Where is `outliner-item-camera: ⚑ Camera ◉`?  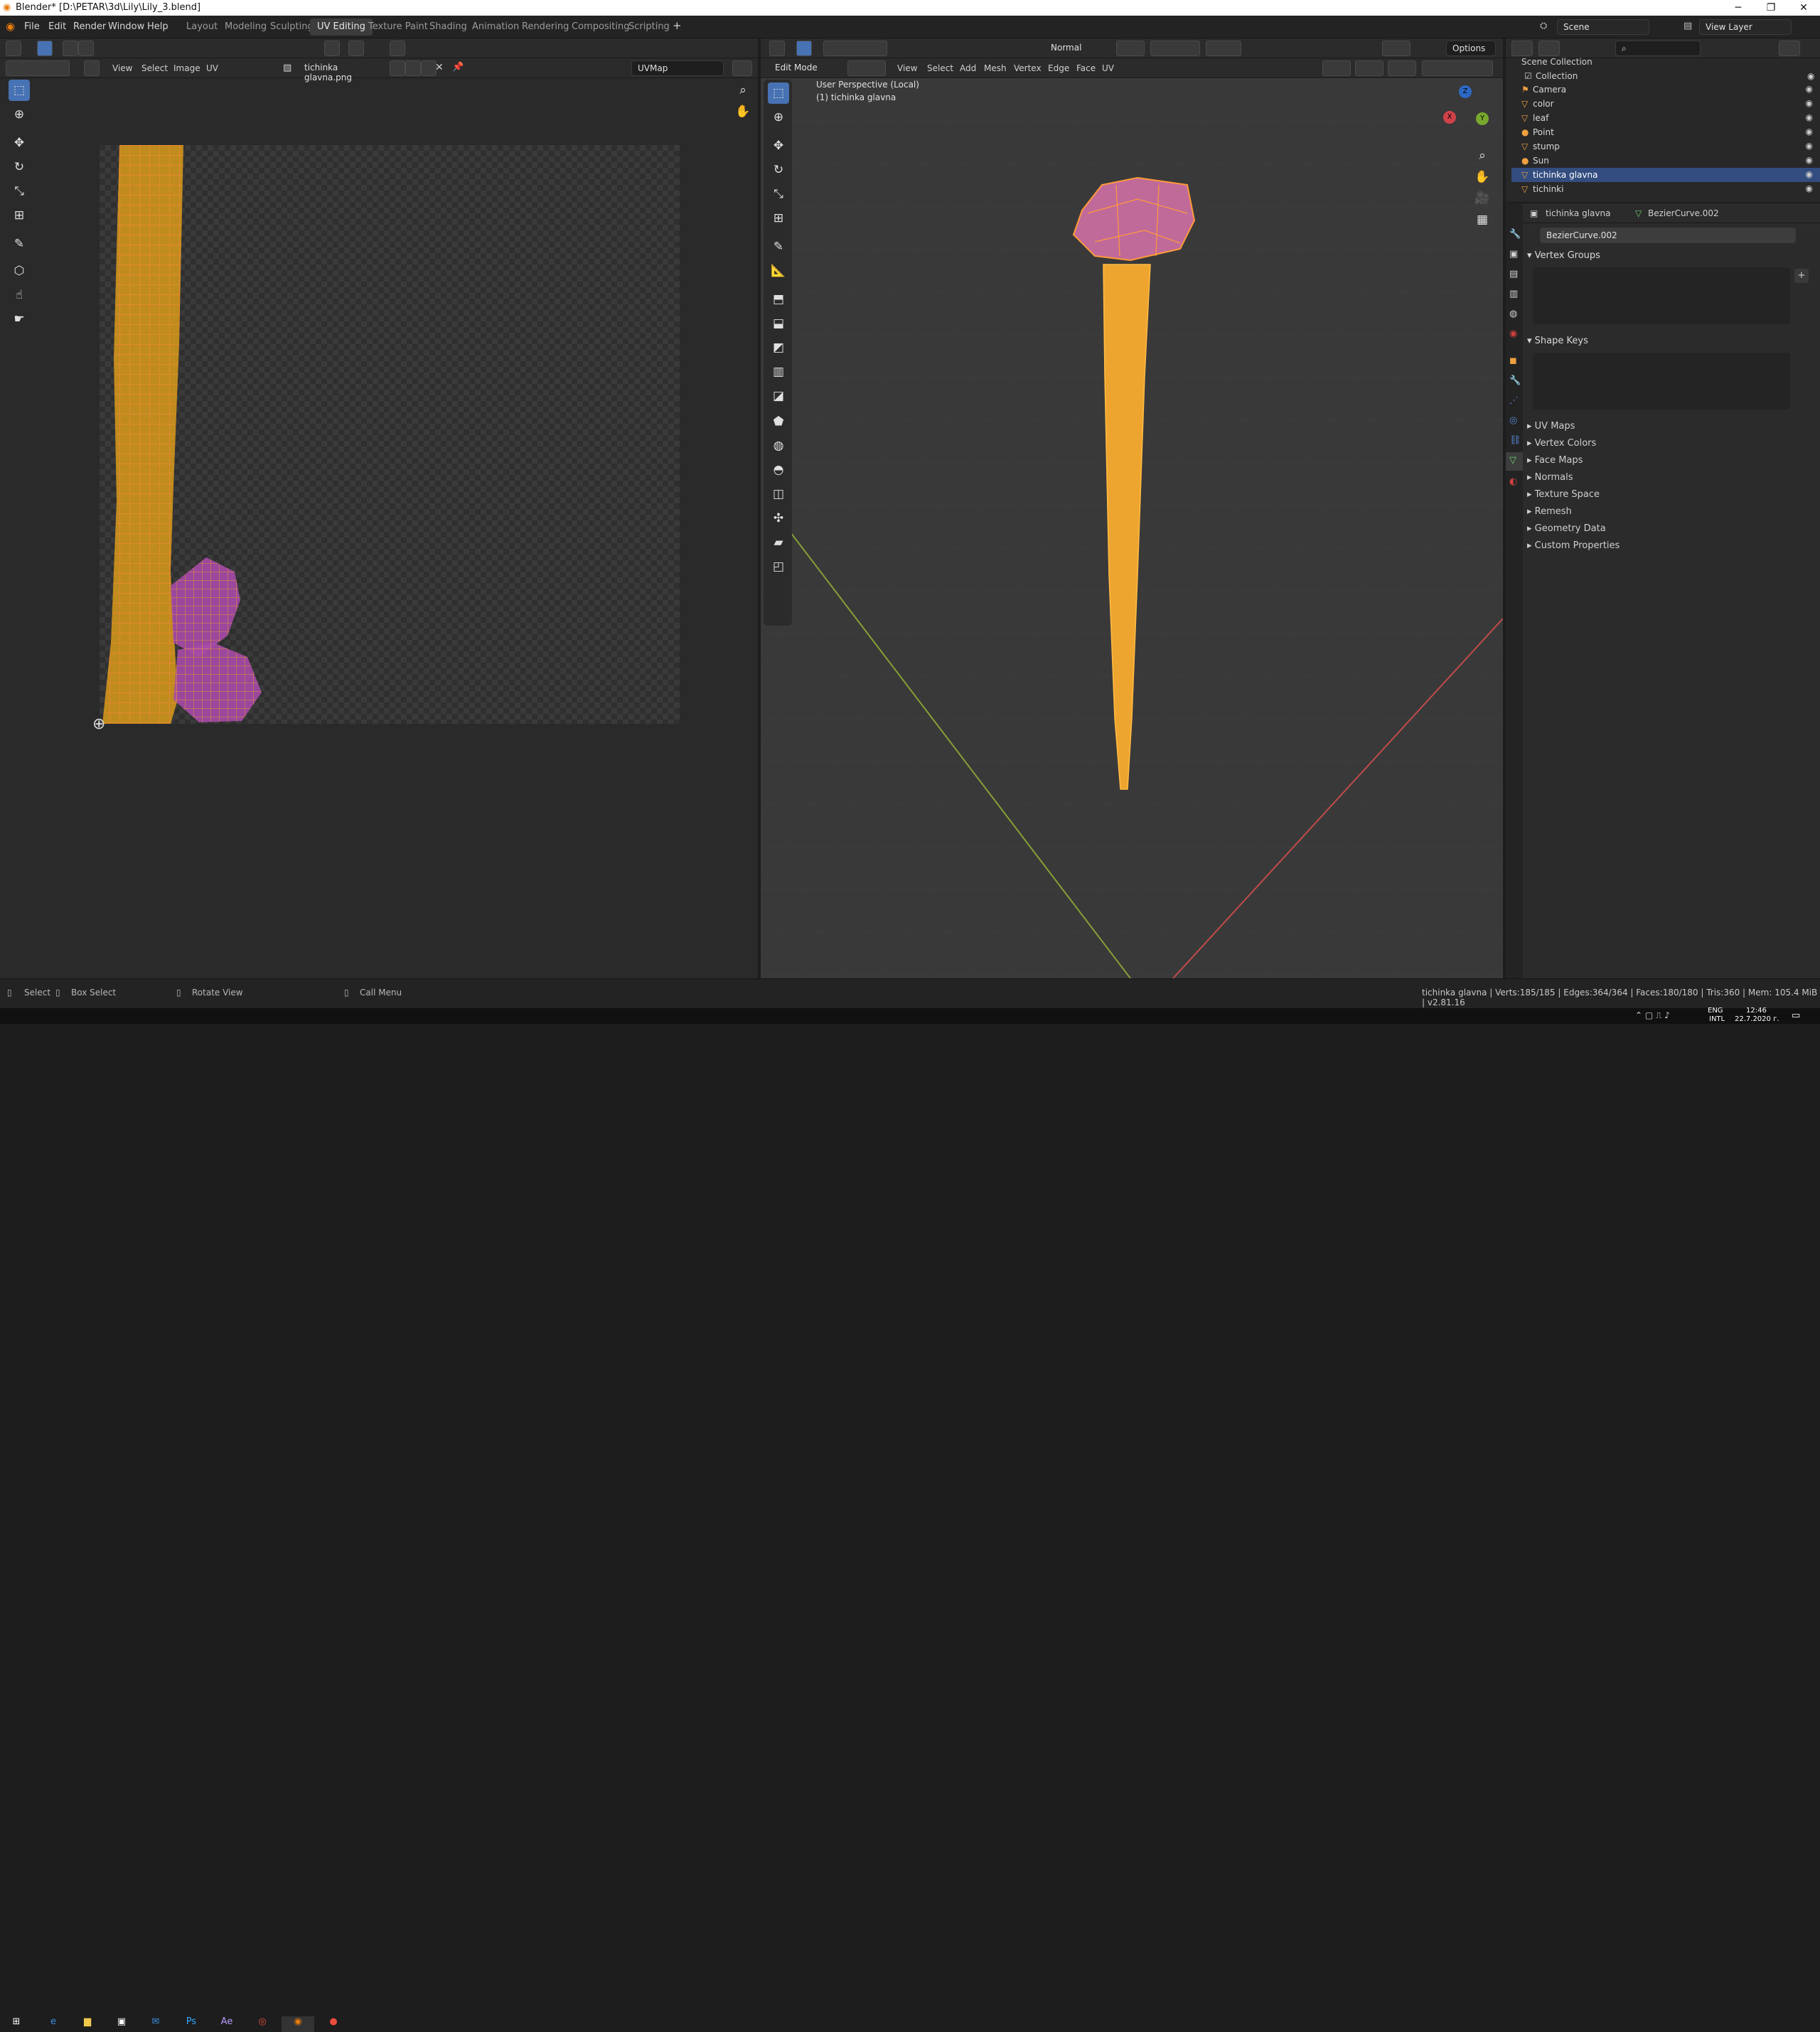 outliner-item-camera: ⚑ Camera ◉ is located at coordinates (1665, 89).